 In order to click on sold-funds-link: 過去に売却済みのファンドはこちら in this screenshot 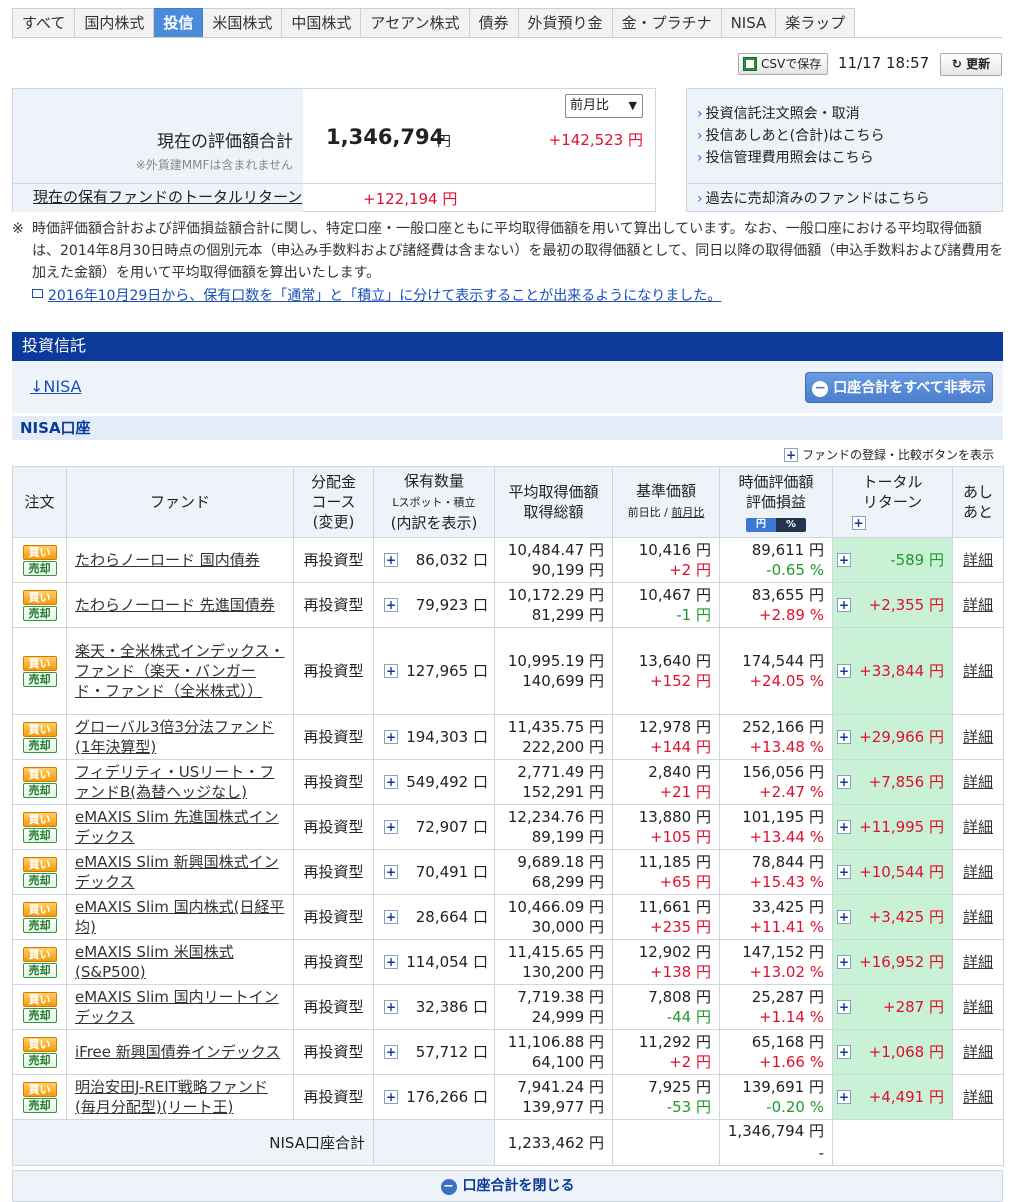, I will do `click(813, 198)`.